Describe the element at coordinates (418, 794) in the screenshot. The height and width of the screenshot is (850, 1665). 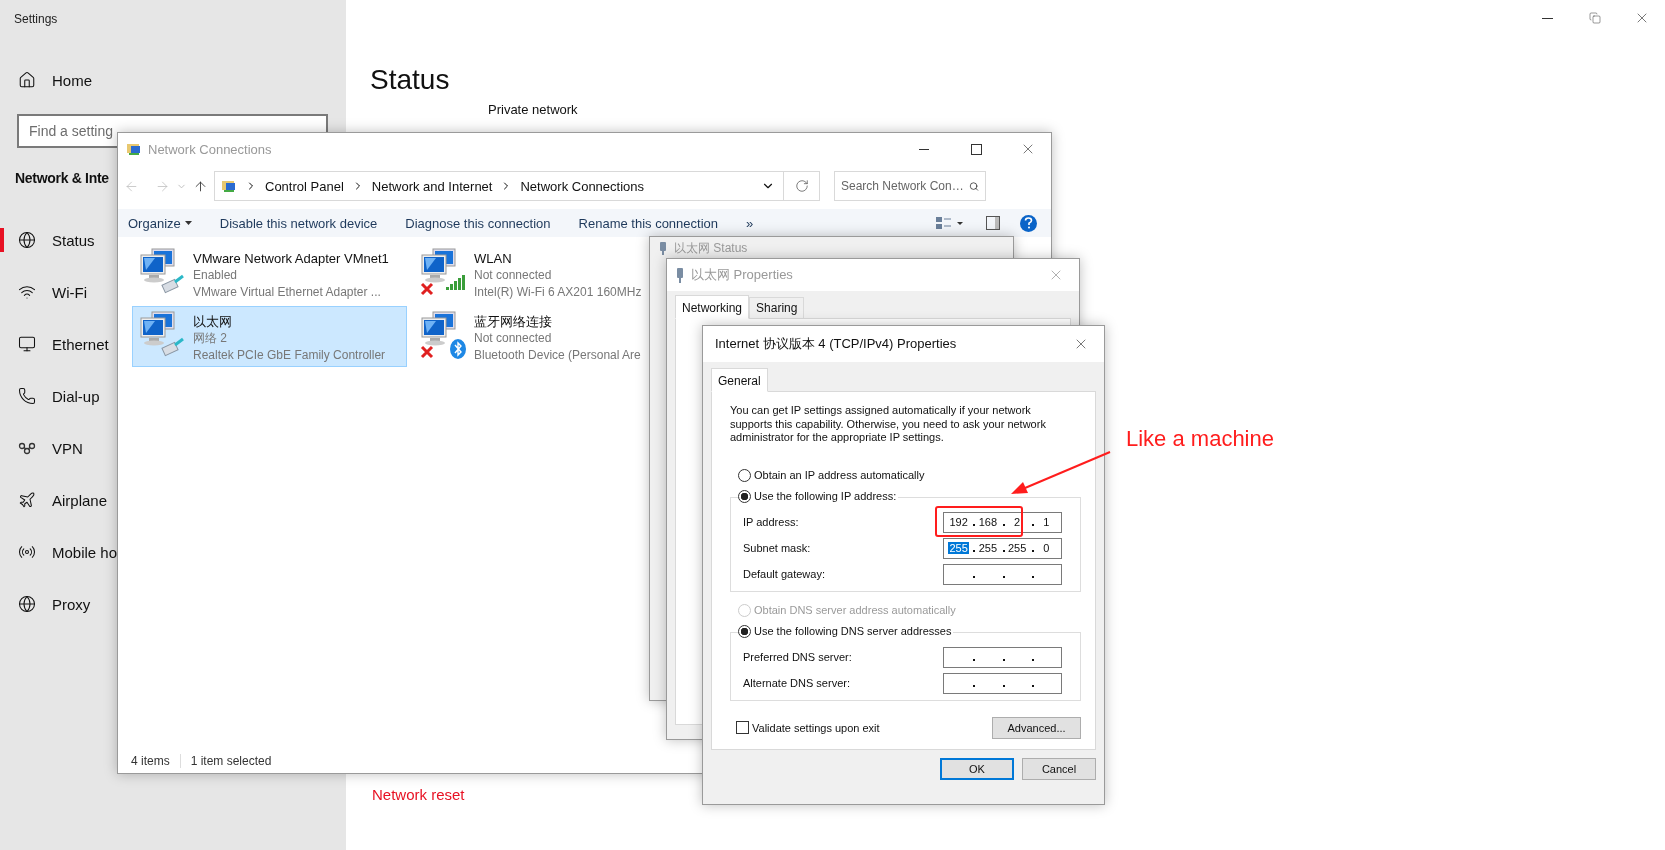
I see `network-reset-link: Network reset` at that location.